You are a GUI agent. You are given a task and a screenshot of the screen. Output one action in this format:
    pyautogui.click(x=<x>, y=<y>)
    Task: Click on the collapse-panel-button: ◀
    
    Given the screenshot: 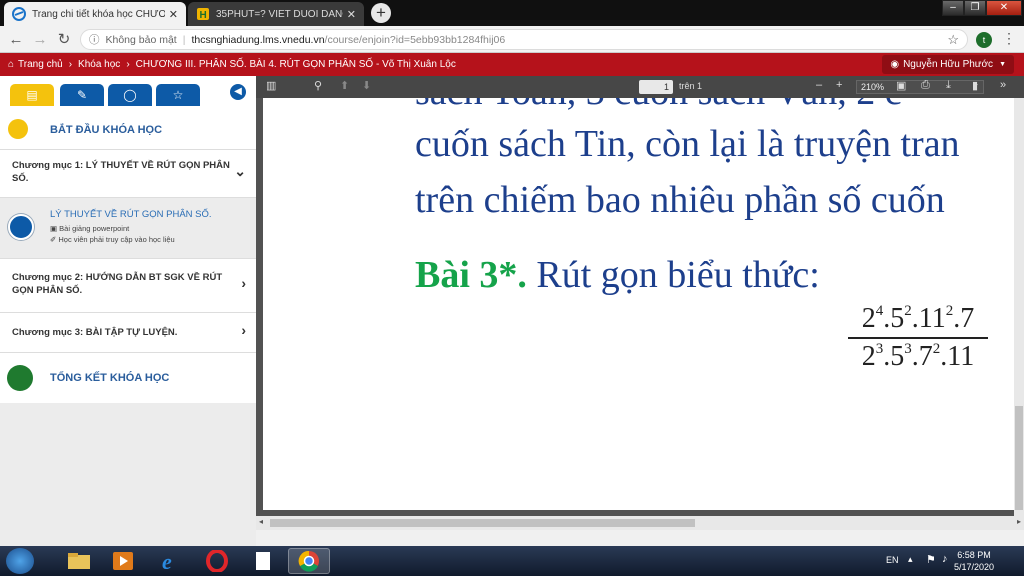 What is the action you would take?
    pyautogui.click(x=238, y=92)
    